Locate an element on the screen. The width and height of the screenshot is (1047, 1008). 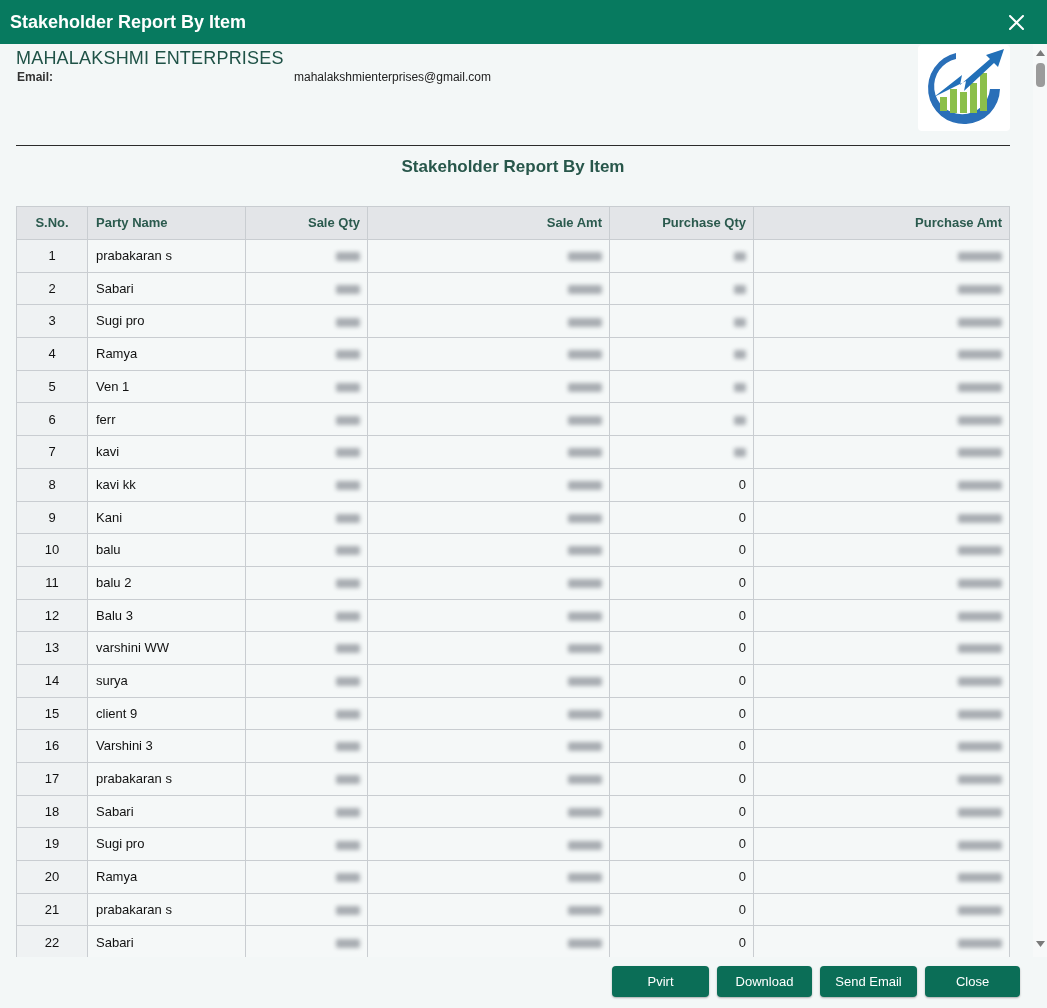
table-cell: 8 is located at coordinates (52, 484).